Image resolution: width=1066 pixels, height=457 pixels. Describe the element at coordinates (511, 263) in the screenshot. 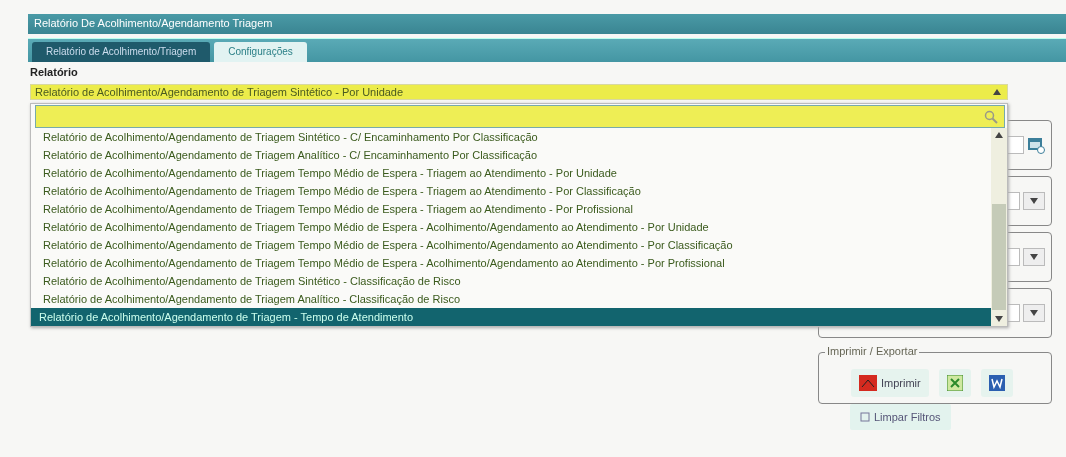

I see `dropdown-option: Relatório de Acolhimento/Agendamento de Triagem Tempo Médio de Espera - Acolhimento/Agendamento ao Atendimento - Por Profissional` at that location.